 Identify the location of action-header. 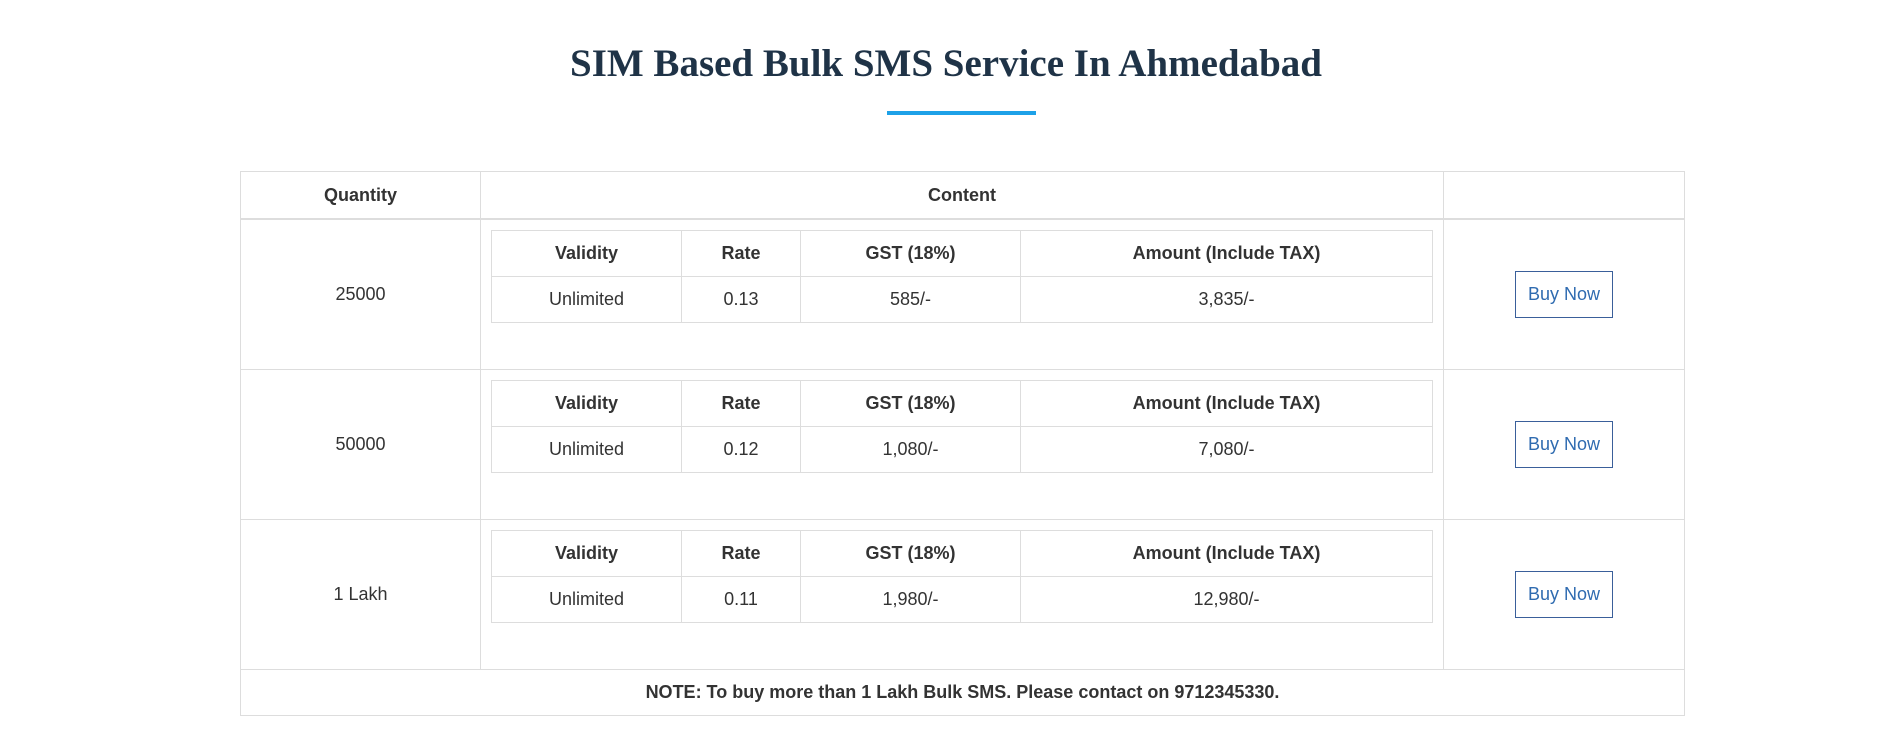
(1564, 195).